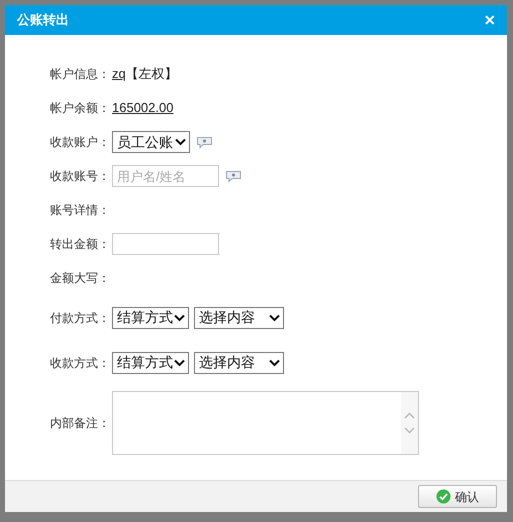 The image size is (513, 522). Describe the element at coordinates (80, 108) in the screenshot. I see `field-label: 帐户余额：` at that location.